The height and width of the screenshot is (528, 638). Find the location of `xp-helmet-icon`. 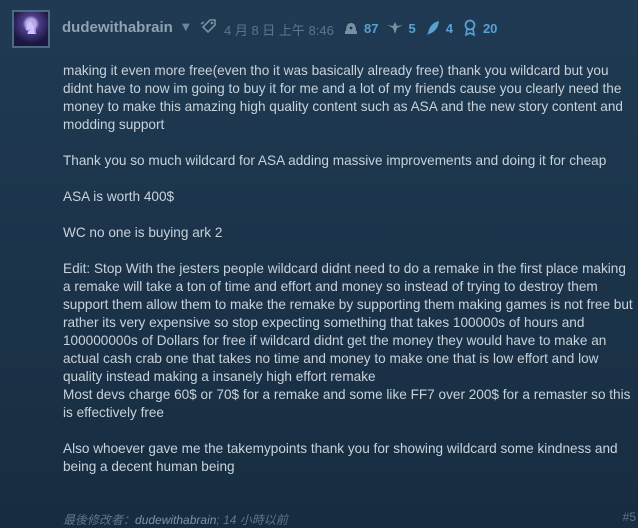

xp-helmet-icon is located at coordinates (351, 28).